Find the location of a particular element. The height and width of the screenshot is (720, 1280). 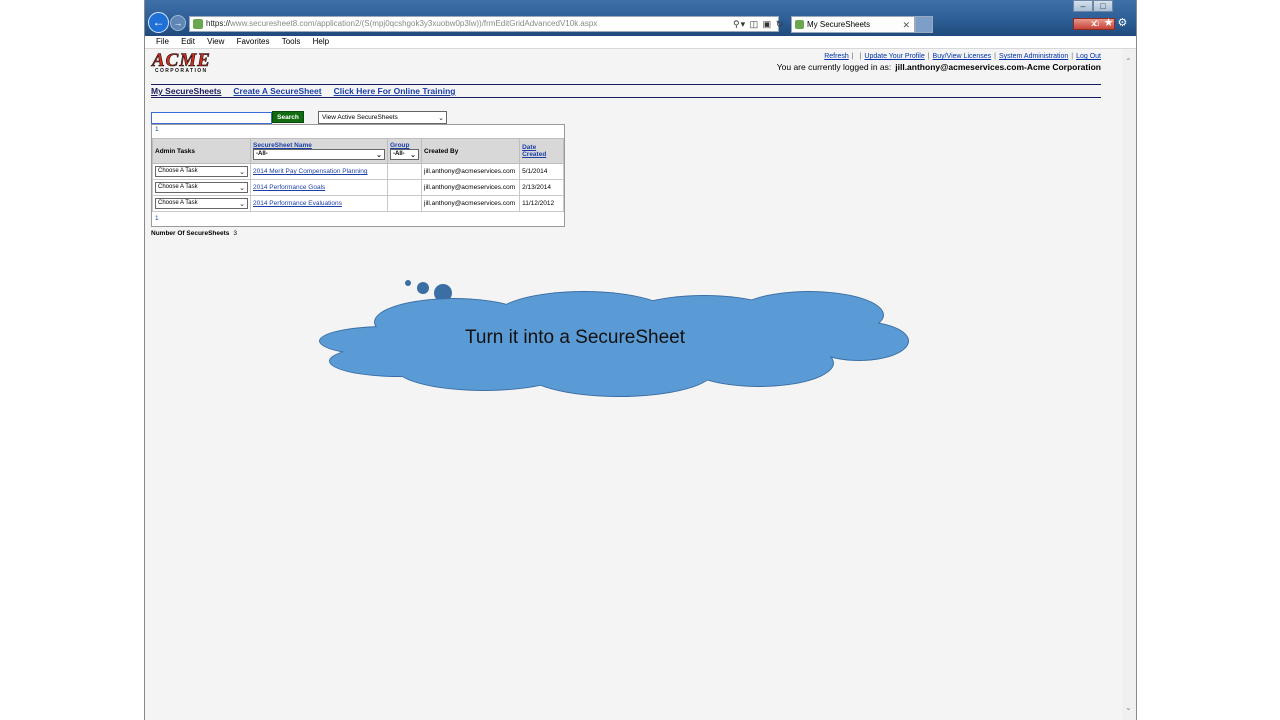

search-input is located at coordinates (211, 118).